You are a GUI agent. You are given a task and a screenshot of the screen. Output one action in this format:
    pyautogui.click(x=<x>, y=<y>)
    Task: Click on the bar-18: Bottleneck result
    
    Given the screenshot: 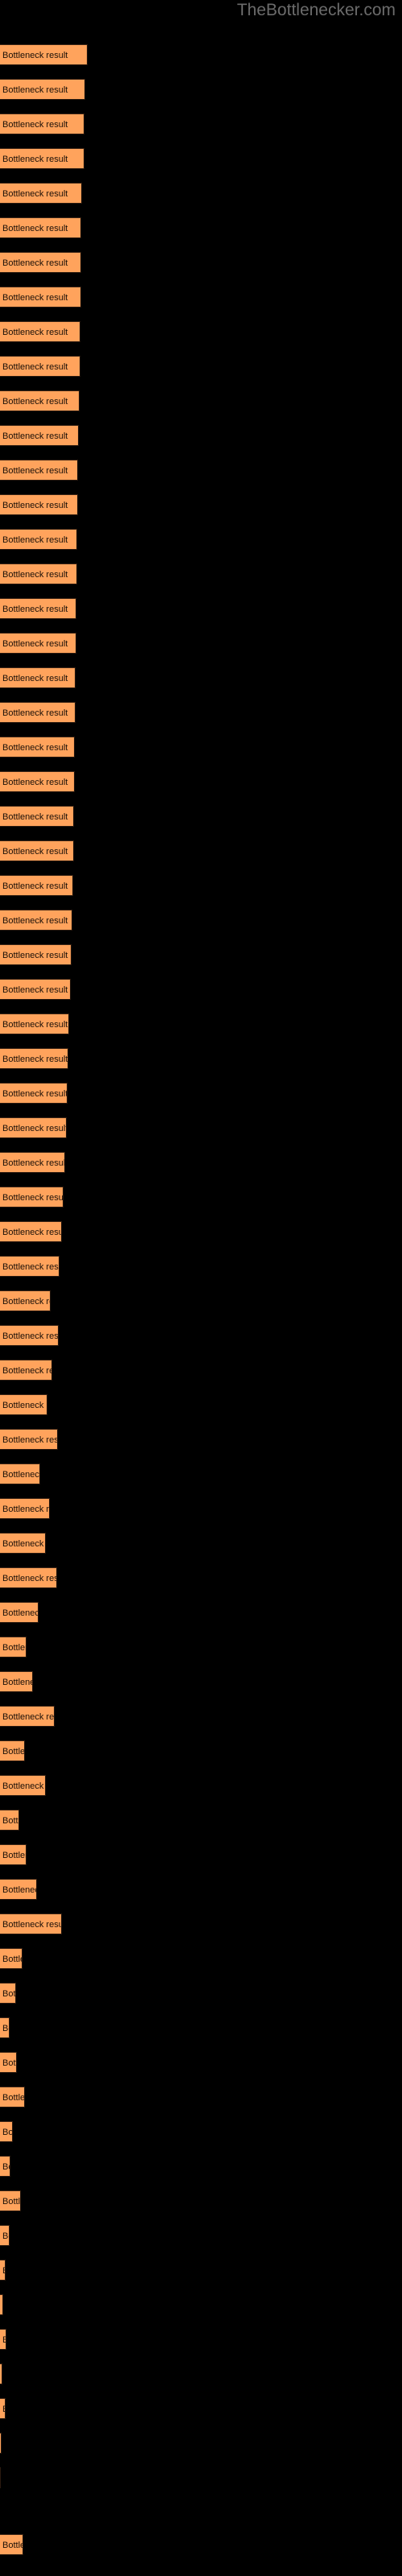 What is the action you would take?
    pyautogui.click(x=38, y=677)
    